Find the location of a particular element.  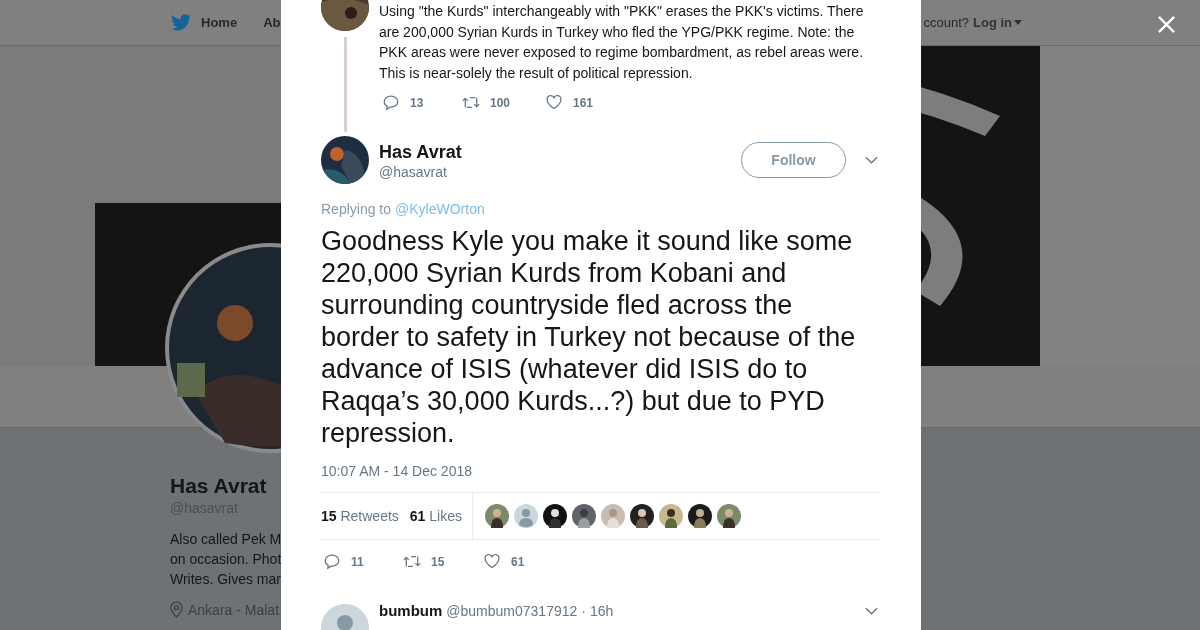

action-count: 11 is located at coordinates (357, 561).